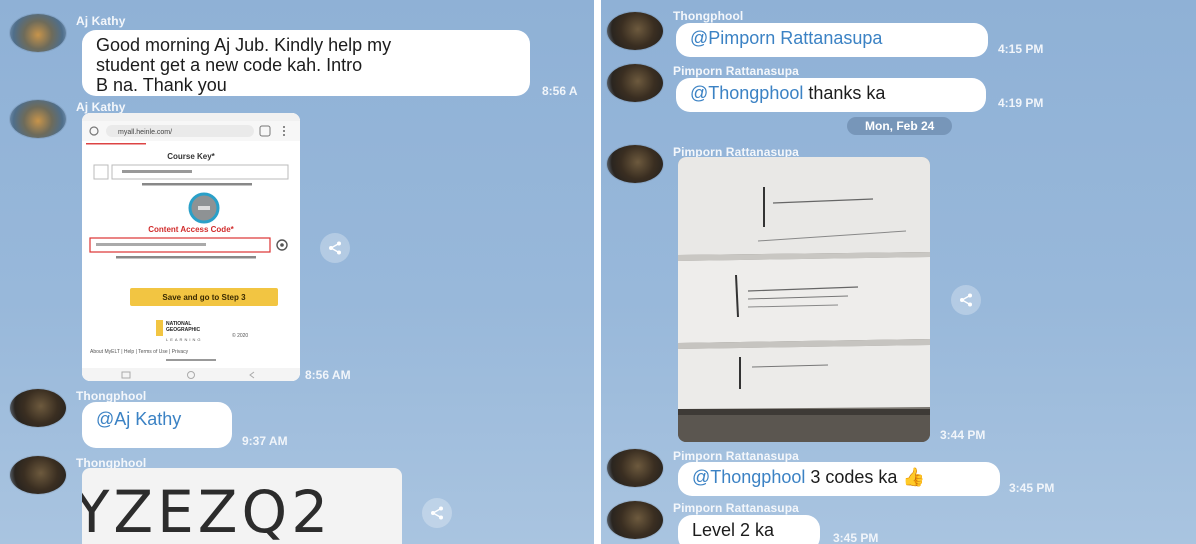  I want to click on message-bubble: @Thongphool 3 codes ka 👍, so click(839, 479).